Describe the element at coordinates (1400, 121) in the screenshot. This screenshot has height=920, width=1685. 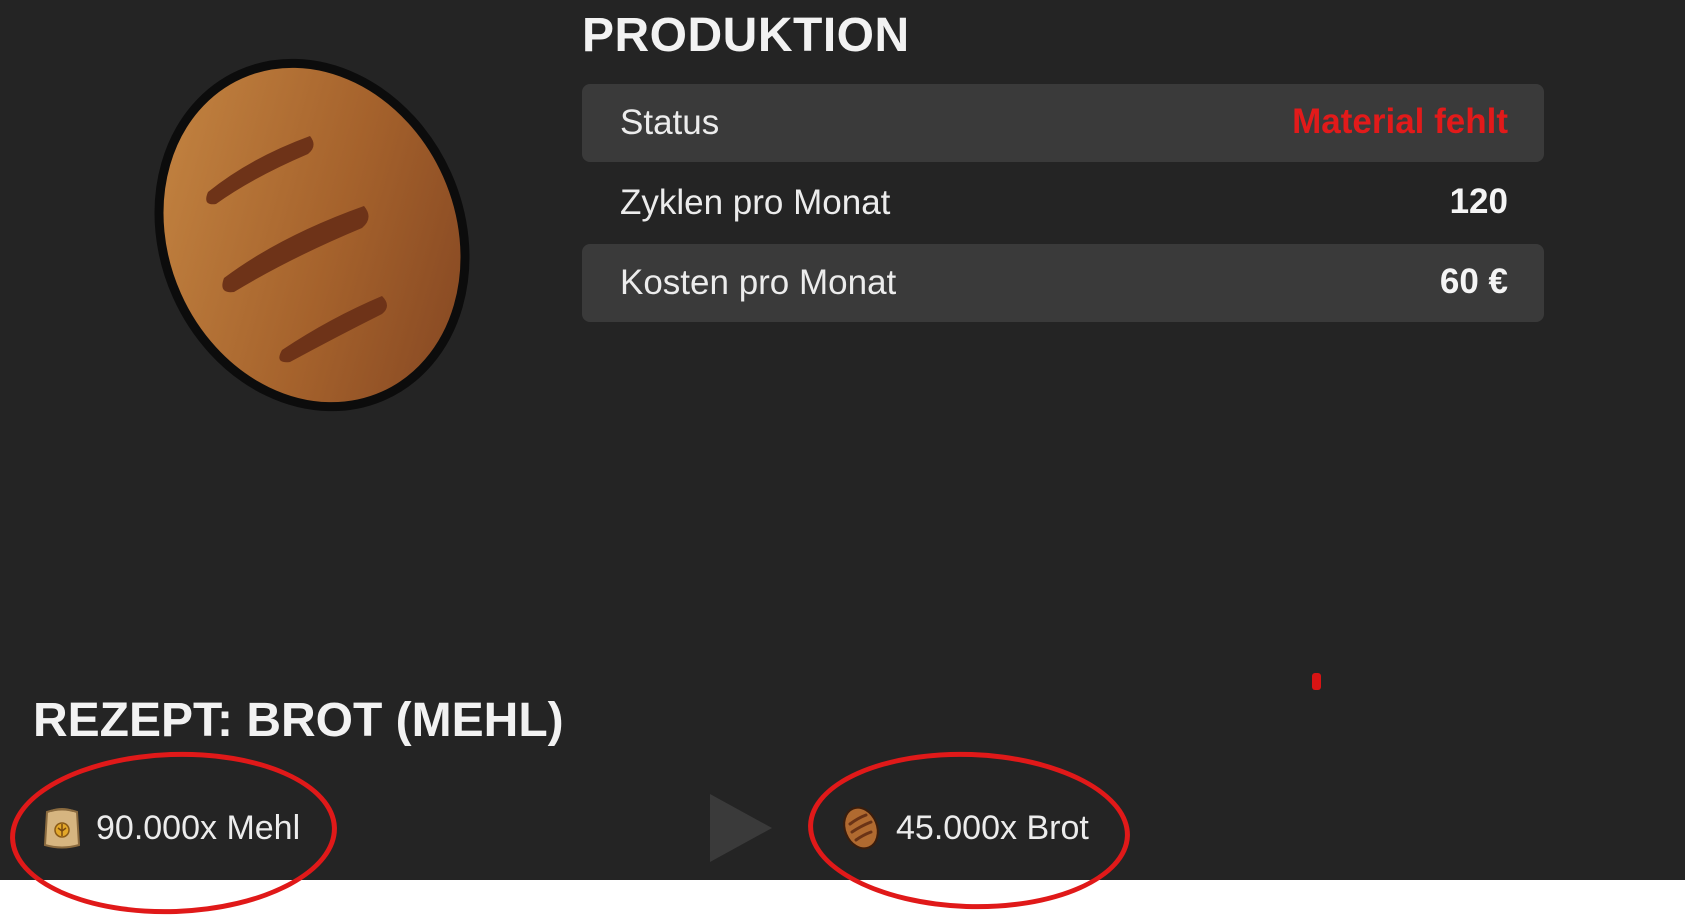
I see `status-value: Material fehlt` at that location.